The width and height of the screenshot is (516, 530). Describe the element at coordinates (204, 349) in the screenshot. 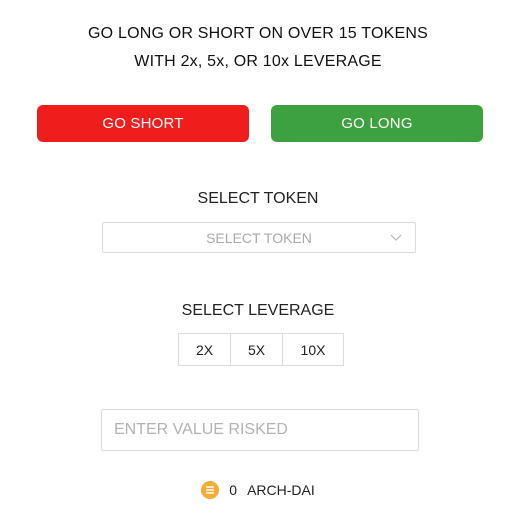

I see `leverage-2x-button: 2X` at that location.